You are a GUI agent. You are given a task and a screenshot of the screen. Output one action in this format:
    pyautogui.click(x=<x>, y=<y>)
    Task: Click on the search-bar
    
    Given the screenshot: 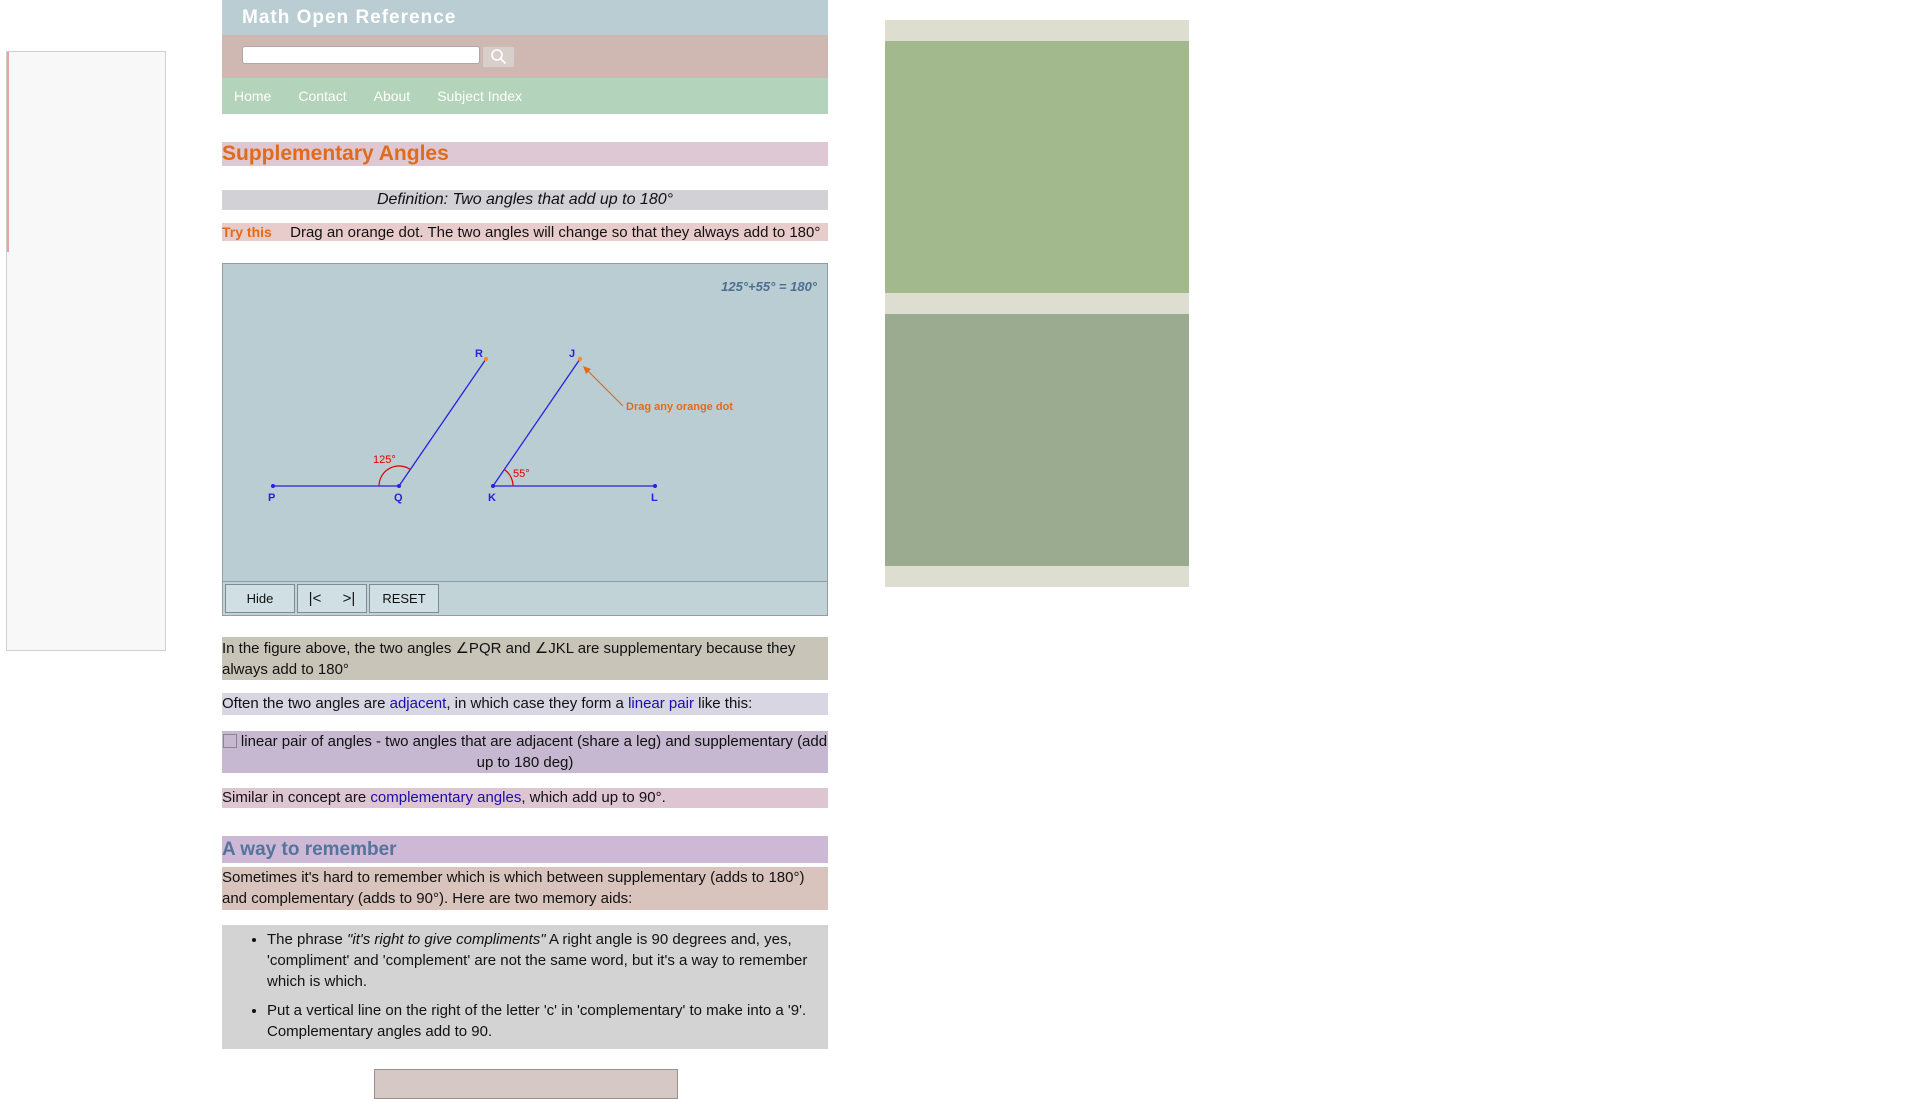 What is the action you would take?
    pyautogui.click(x=525, y=56)
    